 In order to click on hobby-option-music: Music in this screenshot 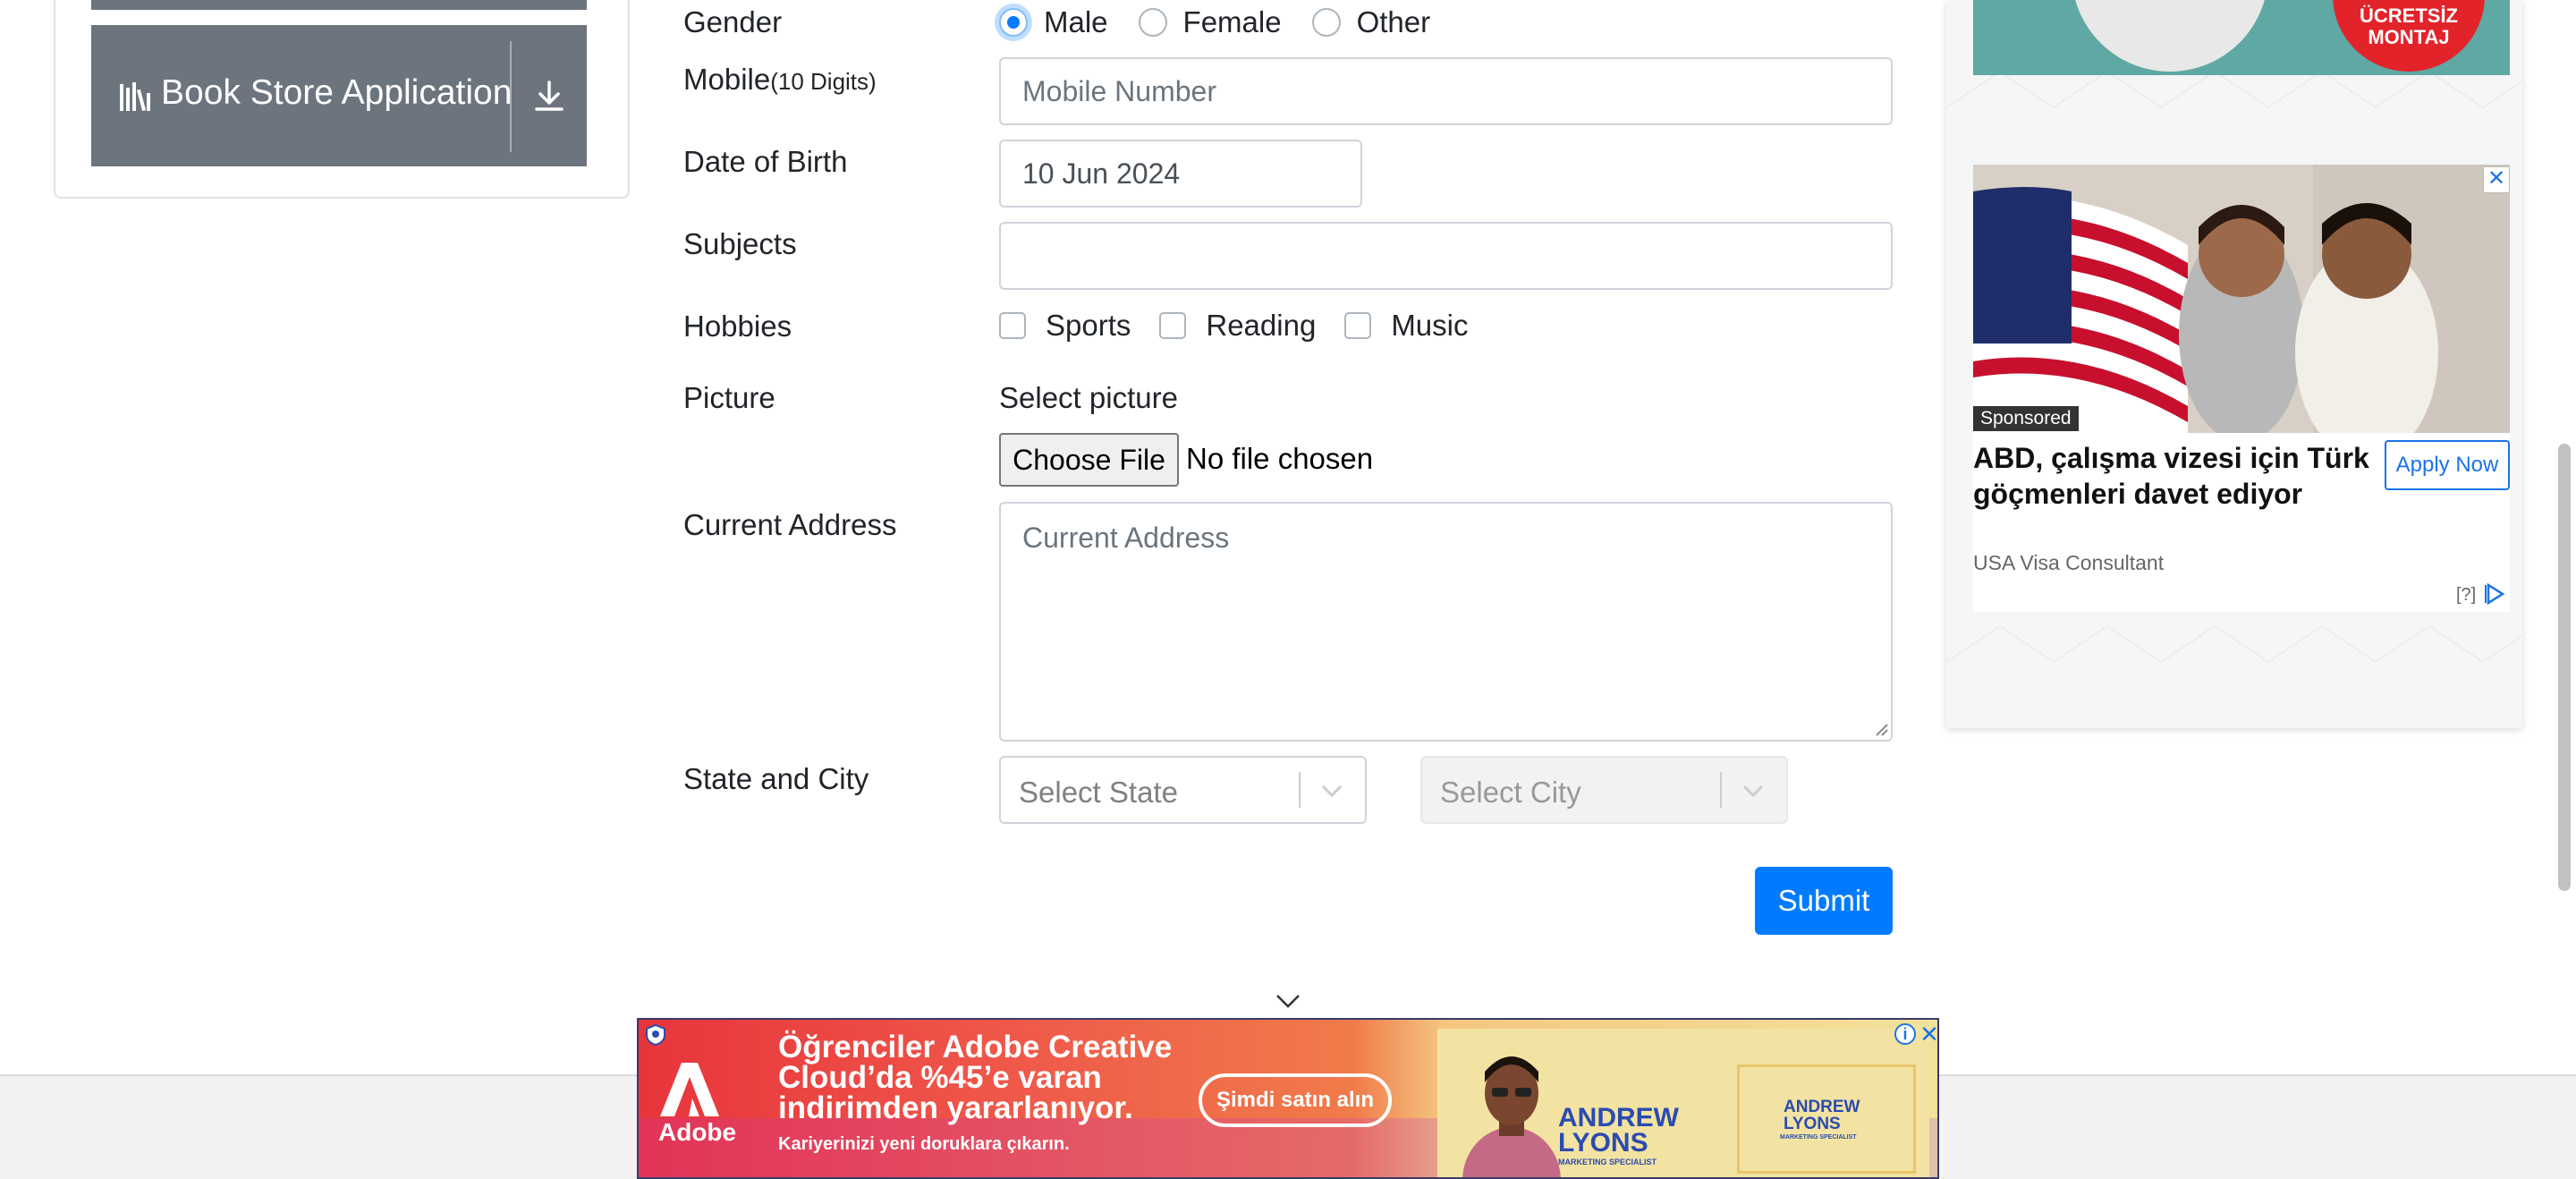, I will do `click(1406, 326)`.